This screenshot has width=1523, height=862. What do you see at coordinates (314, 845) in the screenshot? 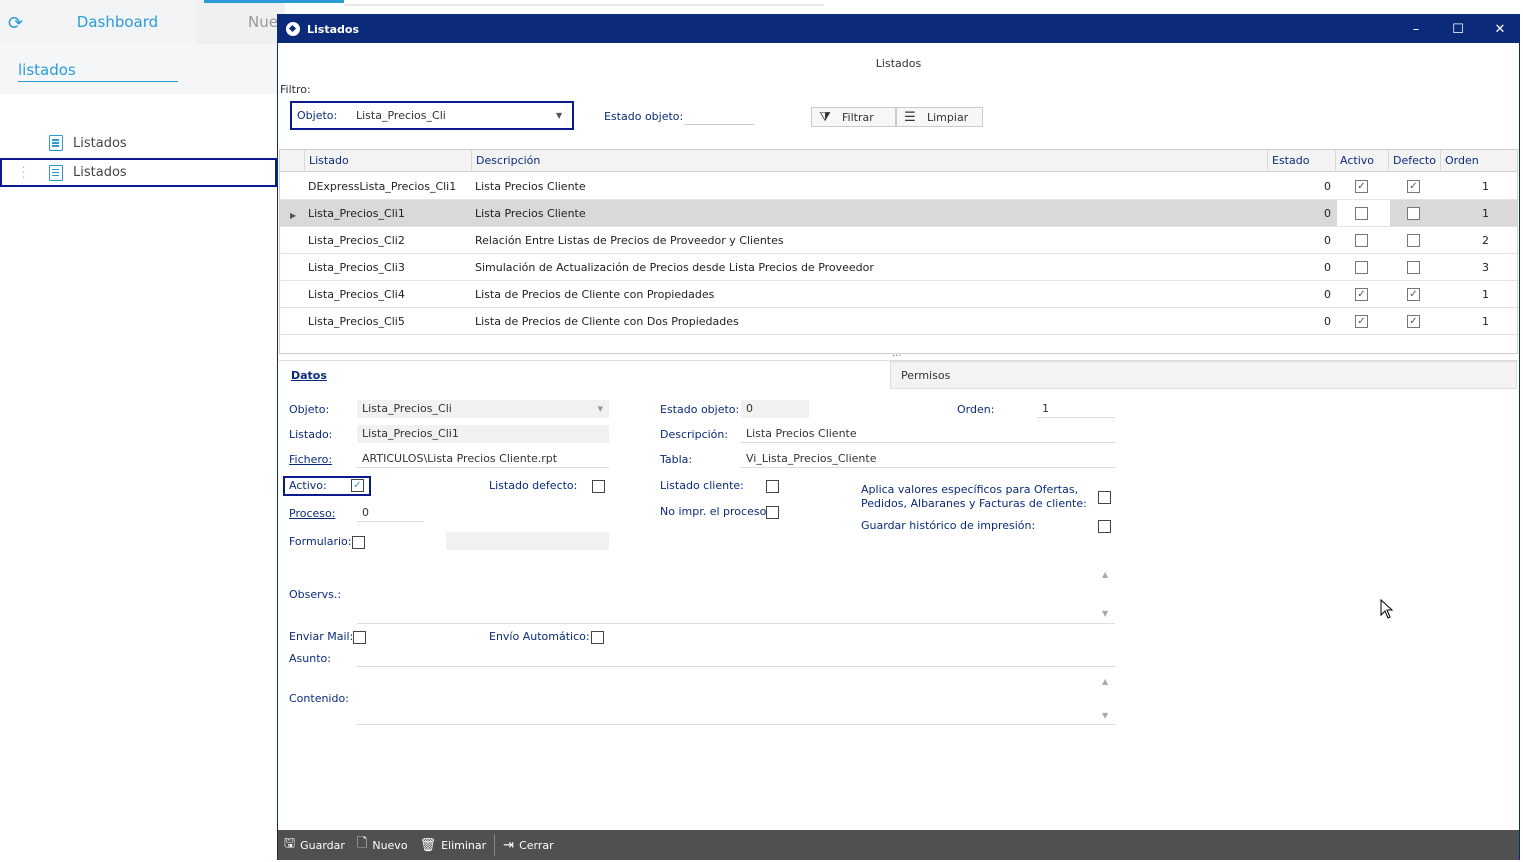
I see `guardar-button: 🖫 Guardar` at bounding box center [314, 845].